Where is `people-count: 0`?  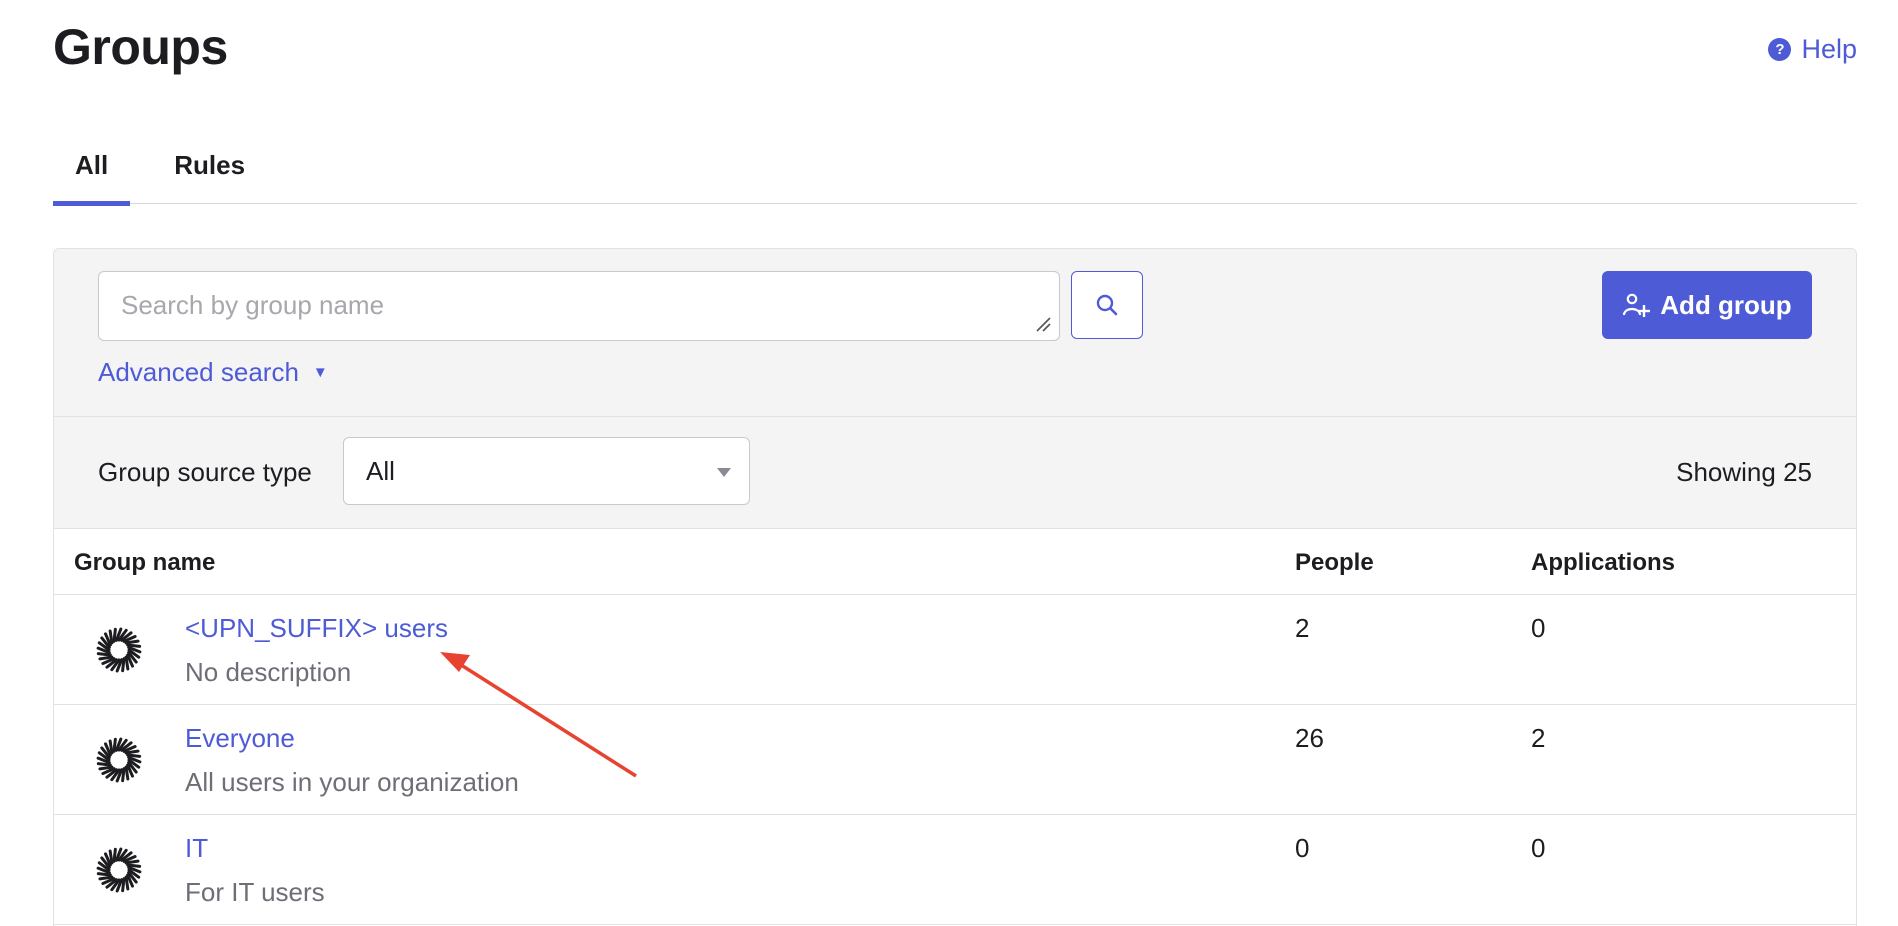
people-count: 0 is located at coordinates (1302, 848).